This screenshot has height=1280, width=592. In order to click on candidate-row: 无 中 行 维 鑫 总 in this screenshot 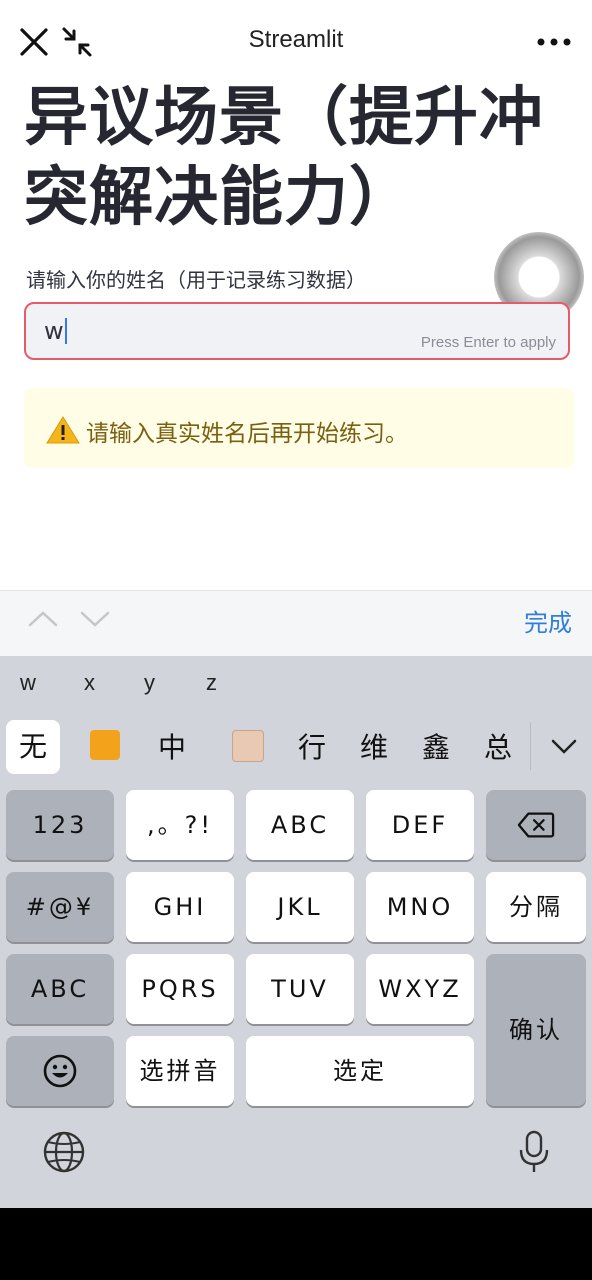, I will do `click(296, 746)`.